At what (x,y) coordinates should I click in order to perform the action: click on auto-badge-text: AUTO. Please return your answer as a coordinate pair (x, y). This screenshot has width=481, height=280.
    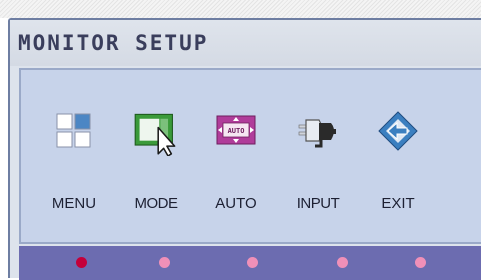
    Looking at the image, I should click on (236, 131).